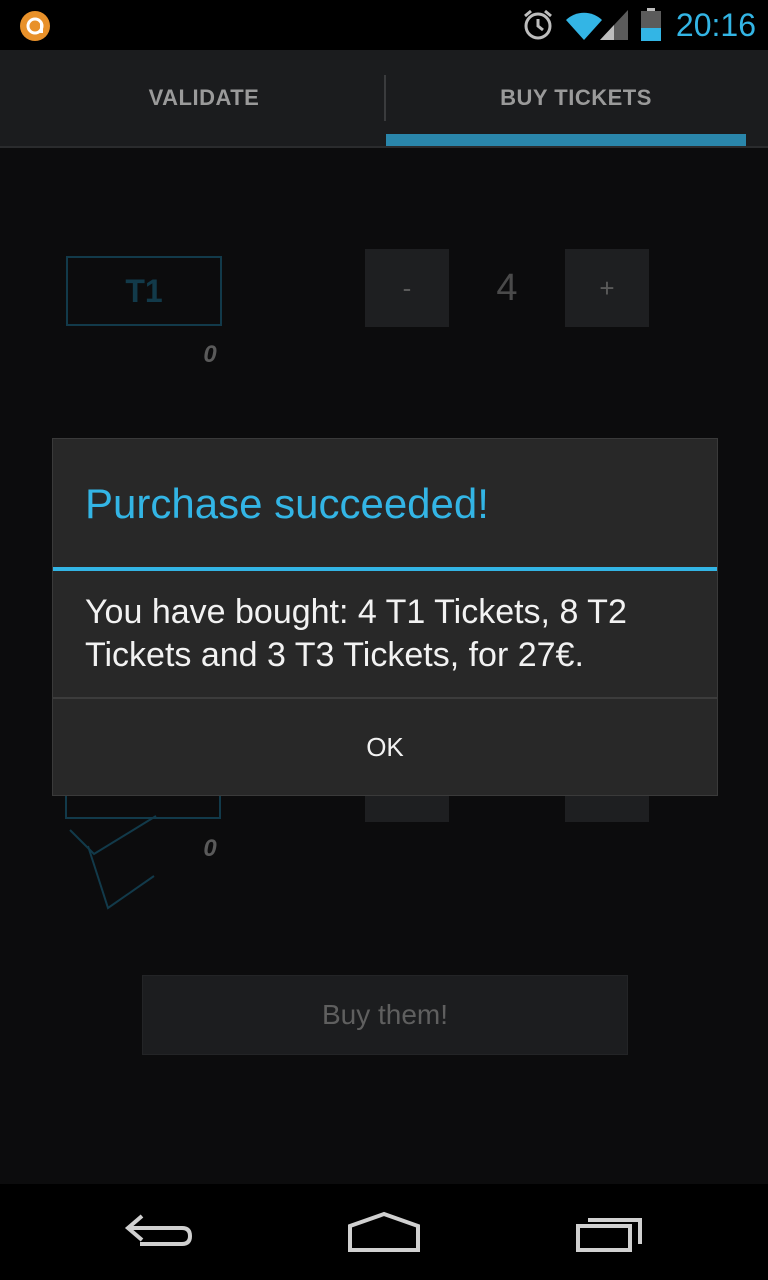  Describe the element at coordinates (160, 1232) in the screenshot. I see `back-icon` at that location.